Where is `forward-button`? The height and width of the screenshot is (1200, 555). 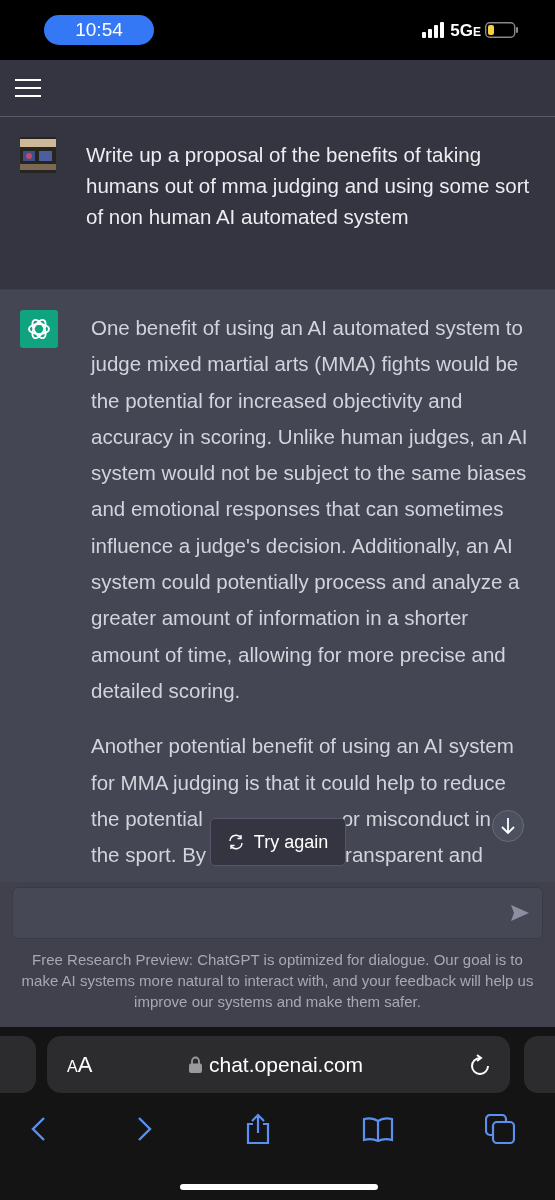
forward-button is located at coordinates (144, 1129).